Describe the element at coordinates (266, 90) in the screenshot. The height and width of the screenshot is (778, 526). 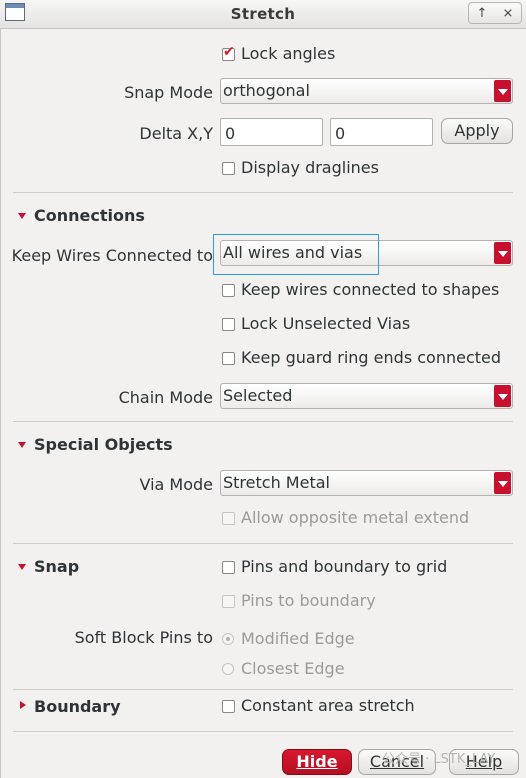
I see `snap-mode-value: orthogonal` at that location.